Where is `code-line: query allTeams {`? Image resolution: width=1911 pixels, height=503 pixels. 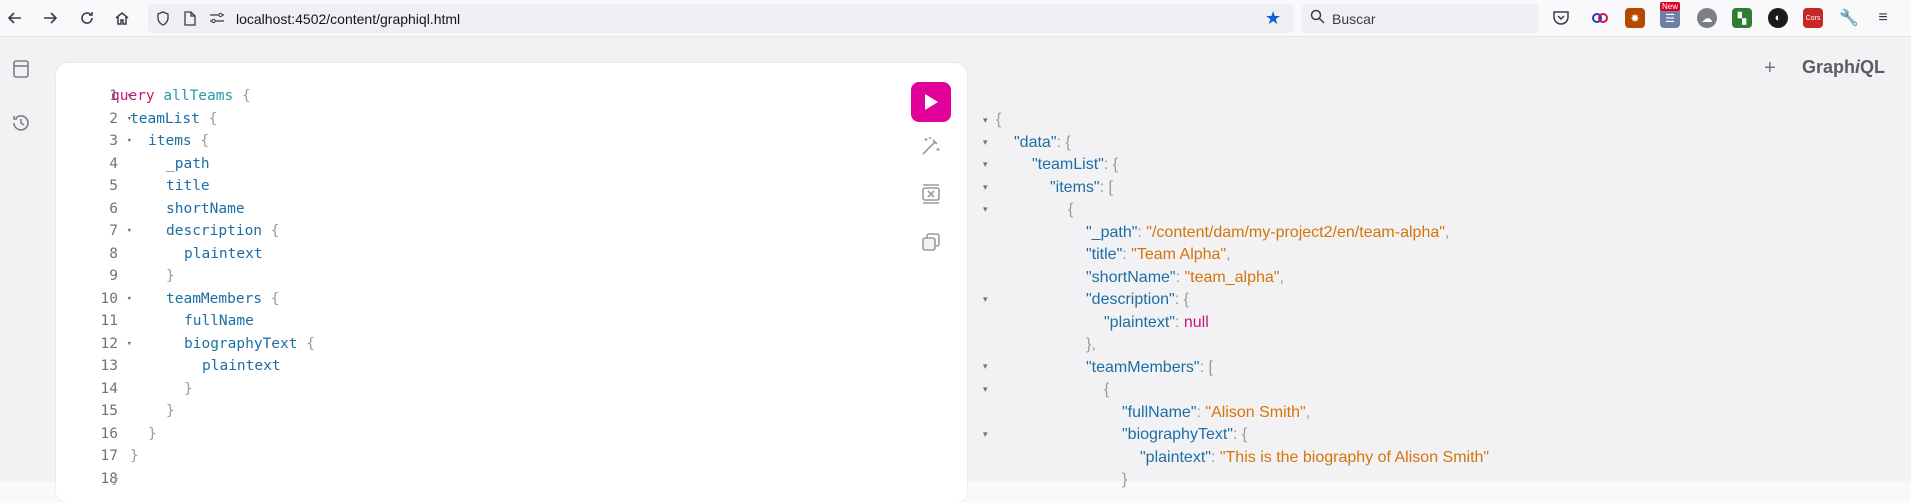 code-line: query allTeams { is located at coordinates (181, 96).